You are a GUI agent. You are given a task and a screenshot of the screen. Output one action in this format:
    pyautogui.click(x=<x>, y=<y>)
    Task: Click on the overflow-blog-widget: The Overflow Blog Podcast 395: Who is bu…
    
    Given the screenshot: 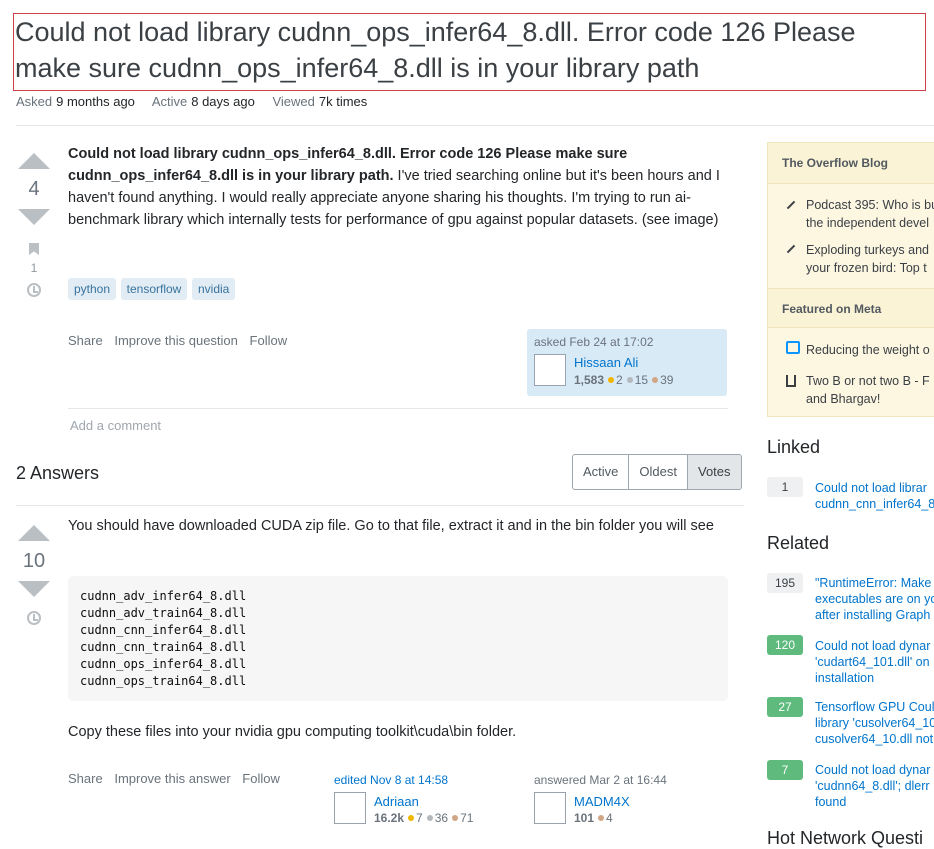 What is the action you would take?
    pyautogui.click(x=850, y=279)
    